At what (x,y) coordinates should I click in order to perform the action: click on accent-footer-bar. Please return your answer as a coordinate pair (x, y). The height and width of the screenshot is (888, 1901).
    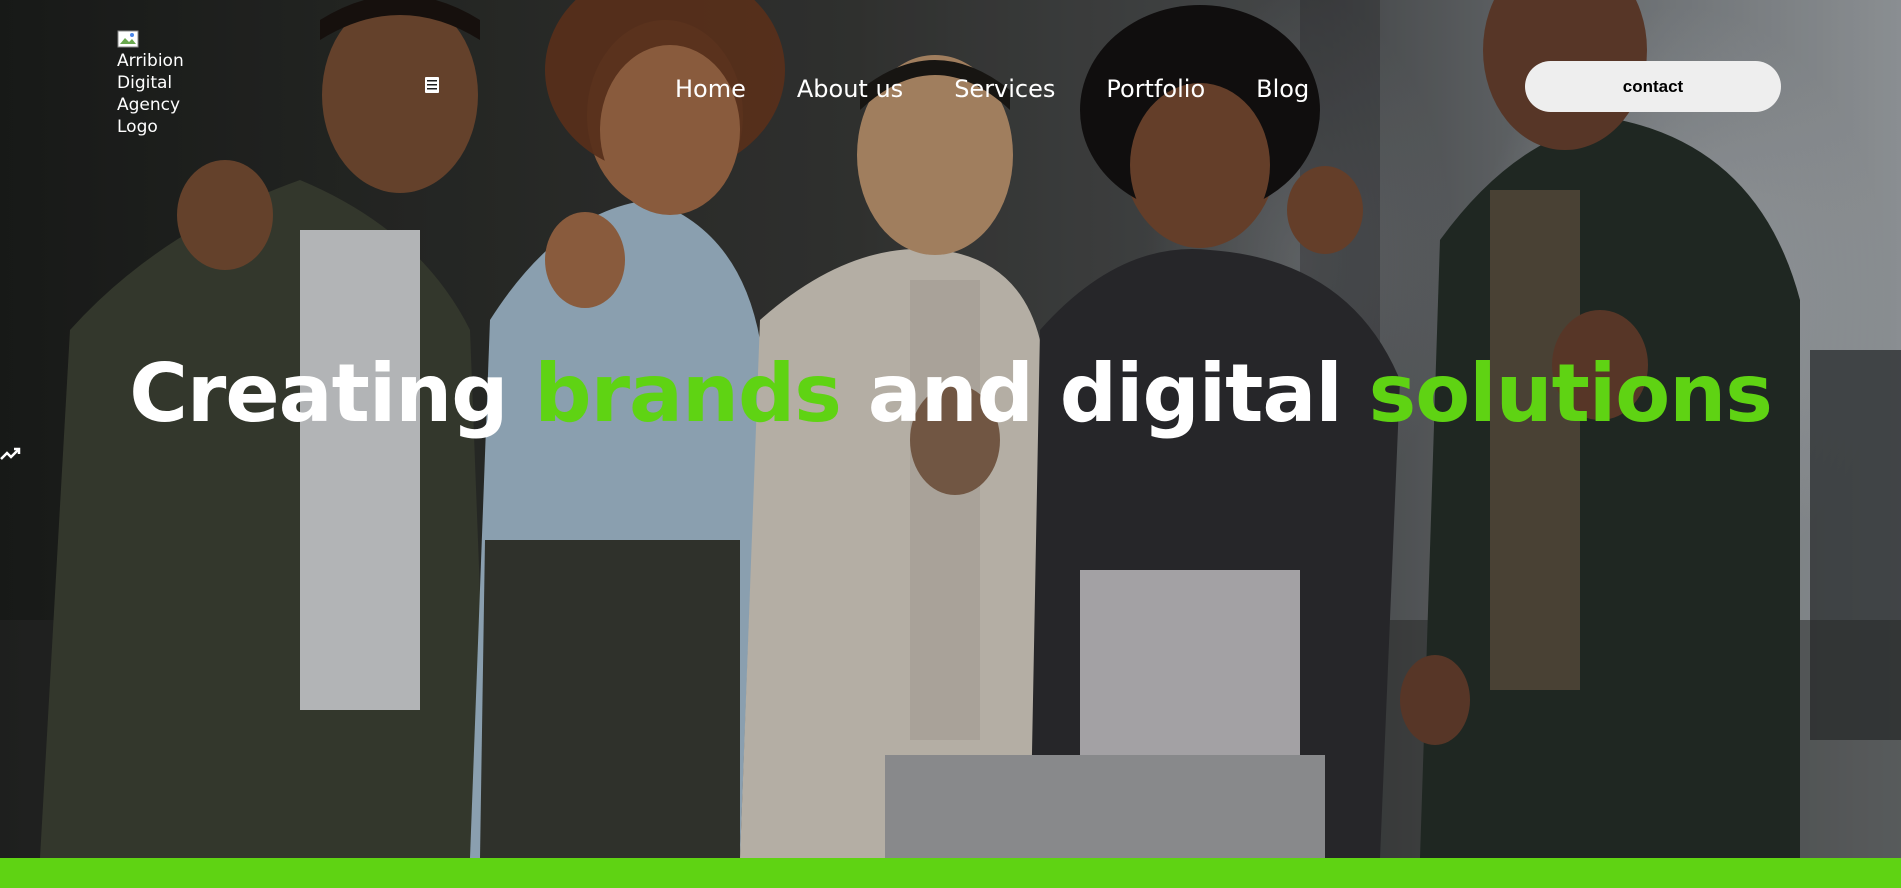
    Looking at the image, I should click on (950, 873).